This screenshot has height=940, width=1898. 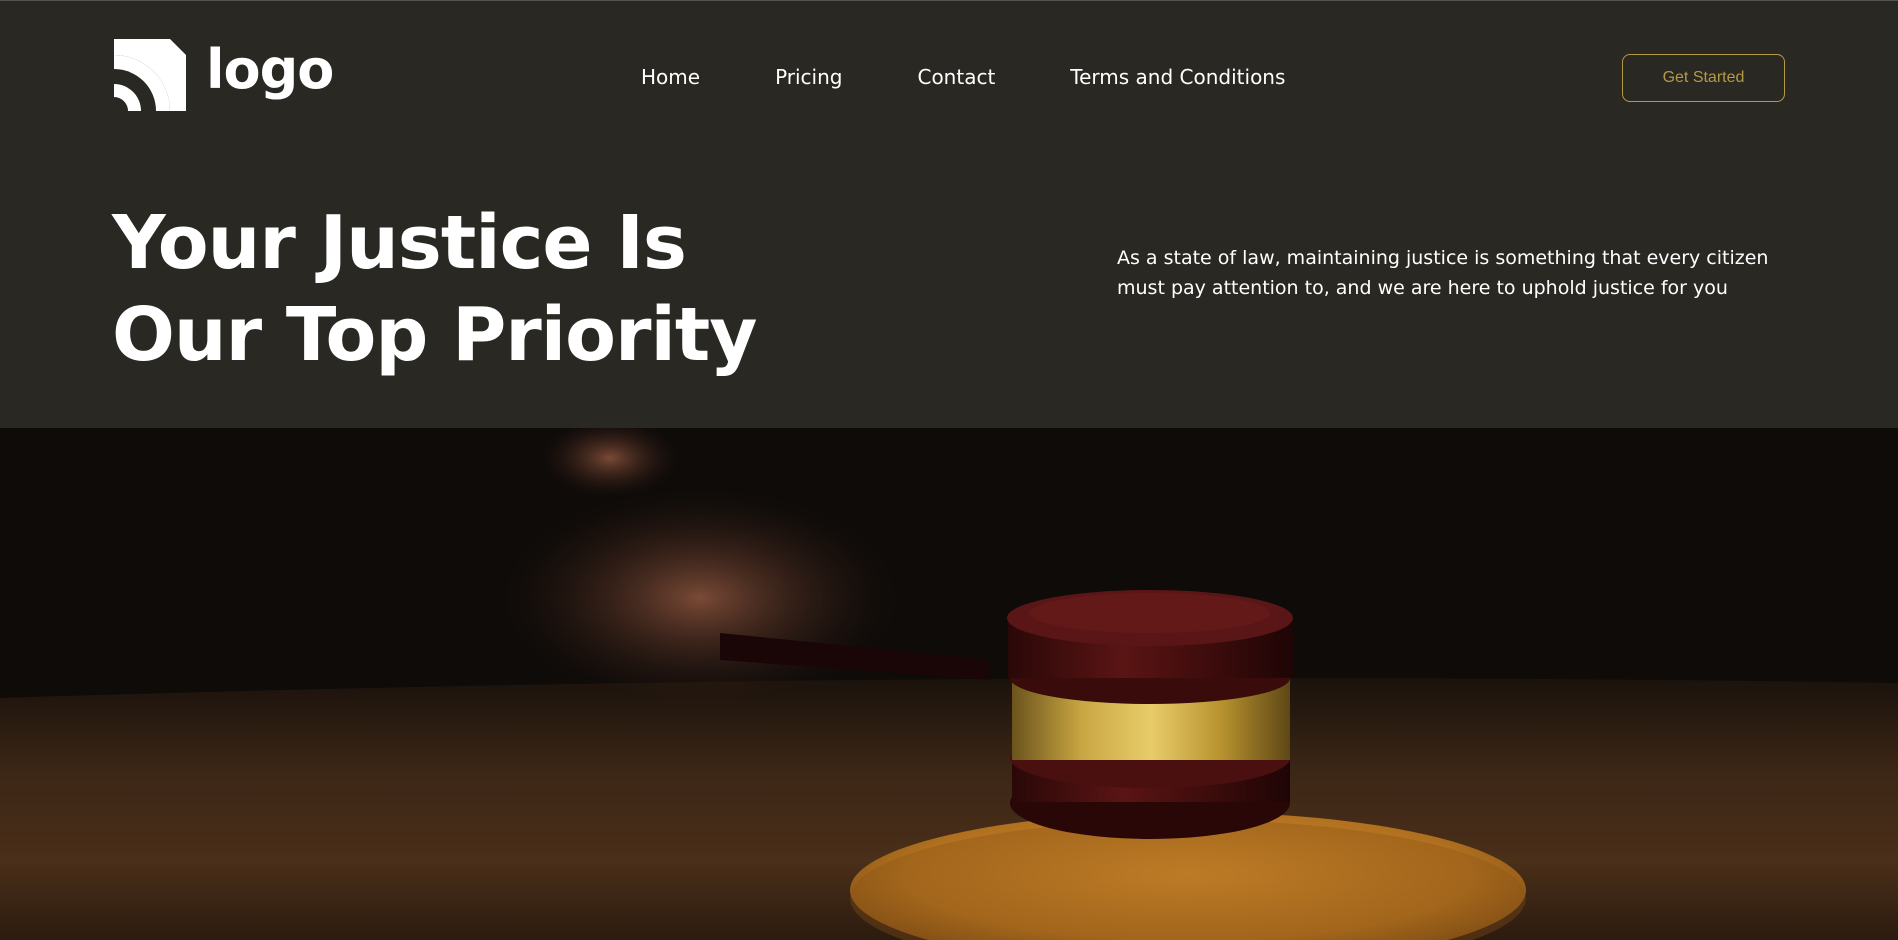 What do you see at coordinates (270, 69) in the screenshot?
I see `logo-text: logo` at bounding box center [270, 69].